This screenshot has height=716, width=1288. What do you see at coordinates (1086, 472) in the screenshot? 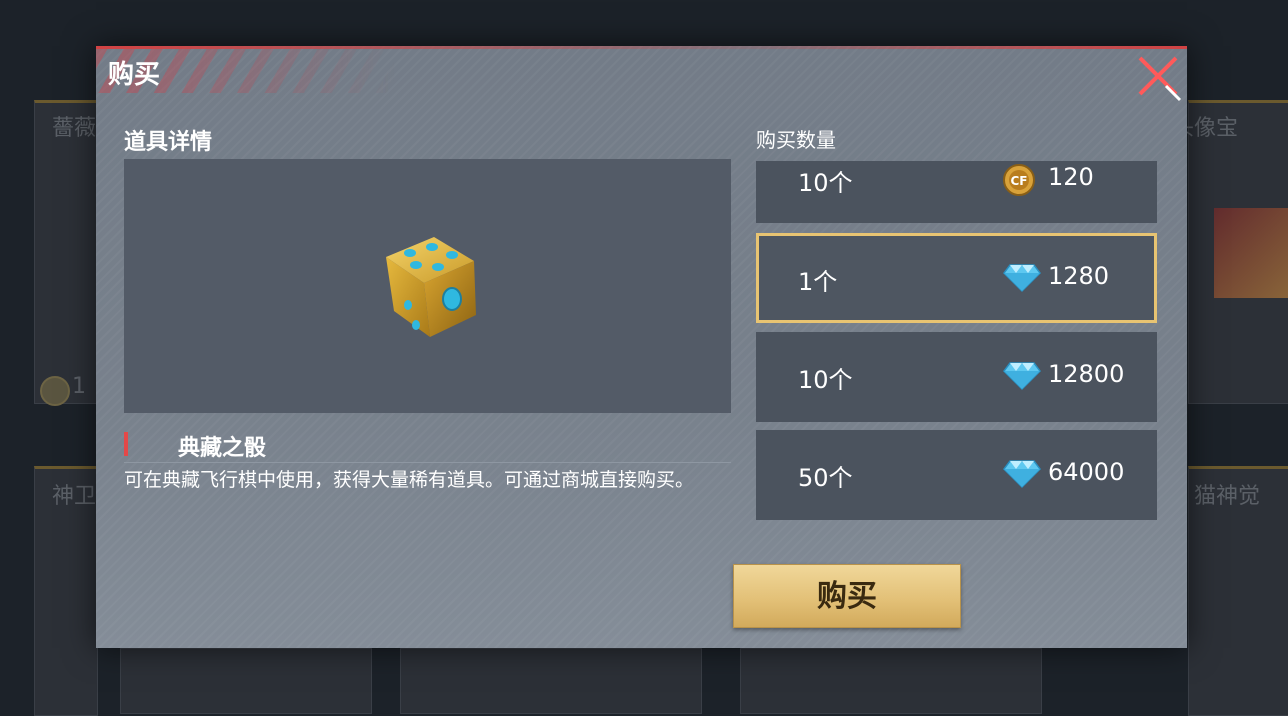
I see `option-price: 64000` at bounding box center [1086, 472].